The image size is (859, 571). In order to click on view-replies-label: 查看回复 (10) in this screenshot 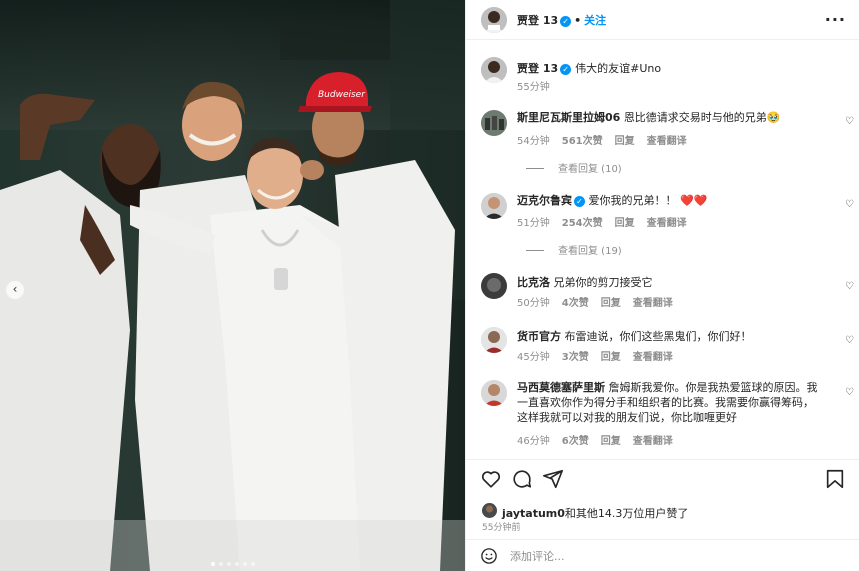, I will do `click(590, 169)`.